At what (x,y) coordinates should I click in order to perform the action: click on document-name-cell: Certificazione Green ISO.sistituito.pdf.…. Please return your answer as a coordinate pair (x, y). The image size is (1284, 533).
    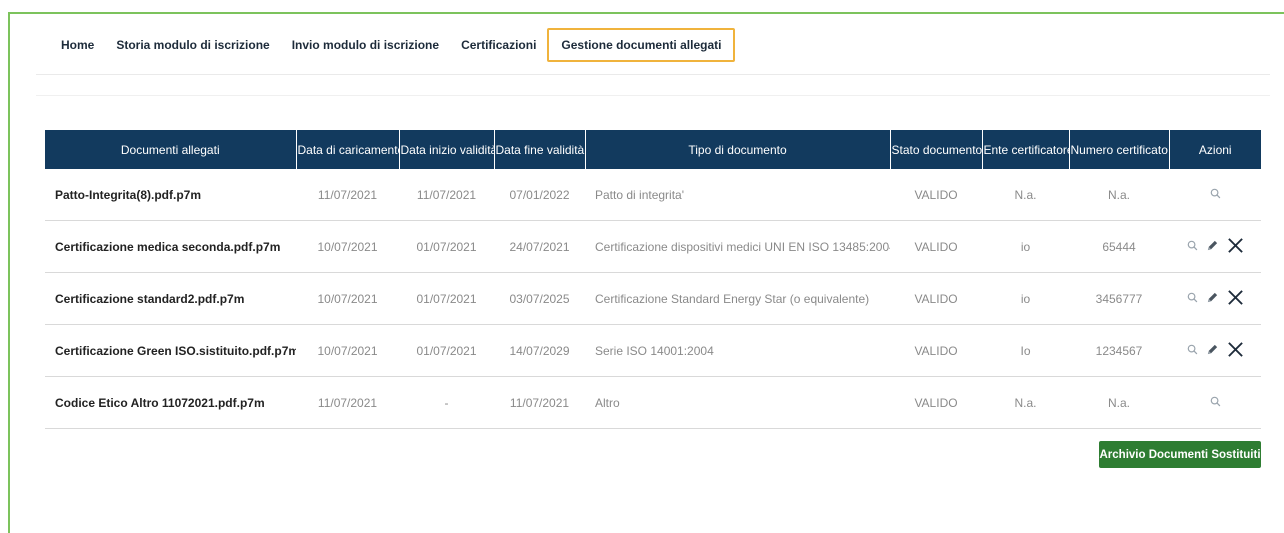
    Looking at the image, I should click on (170, 350).